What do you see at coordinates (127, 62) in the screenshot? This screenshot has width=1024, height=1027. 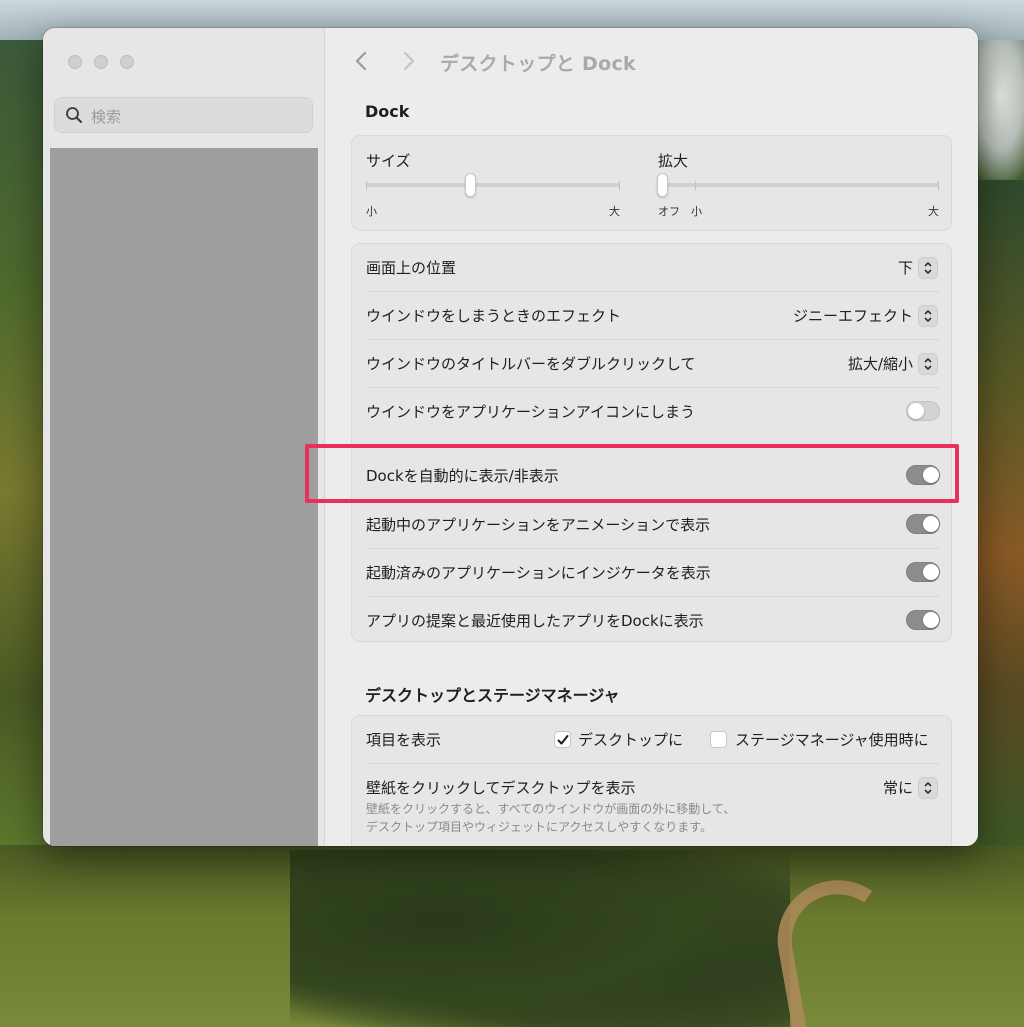 I see `zoom-button` at bounding box center [127, 62].